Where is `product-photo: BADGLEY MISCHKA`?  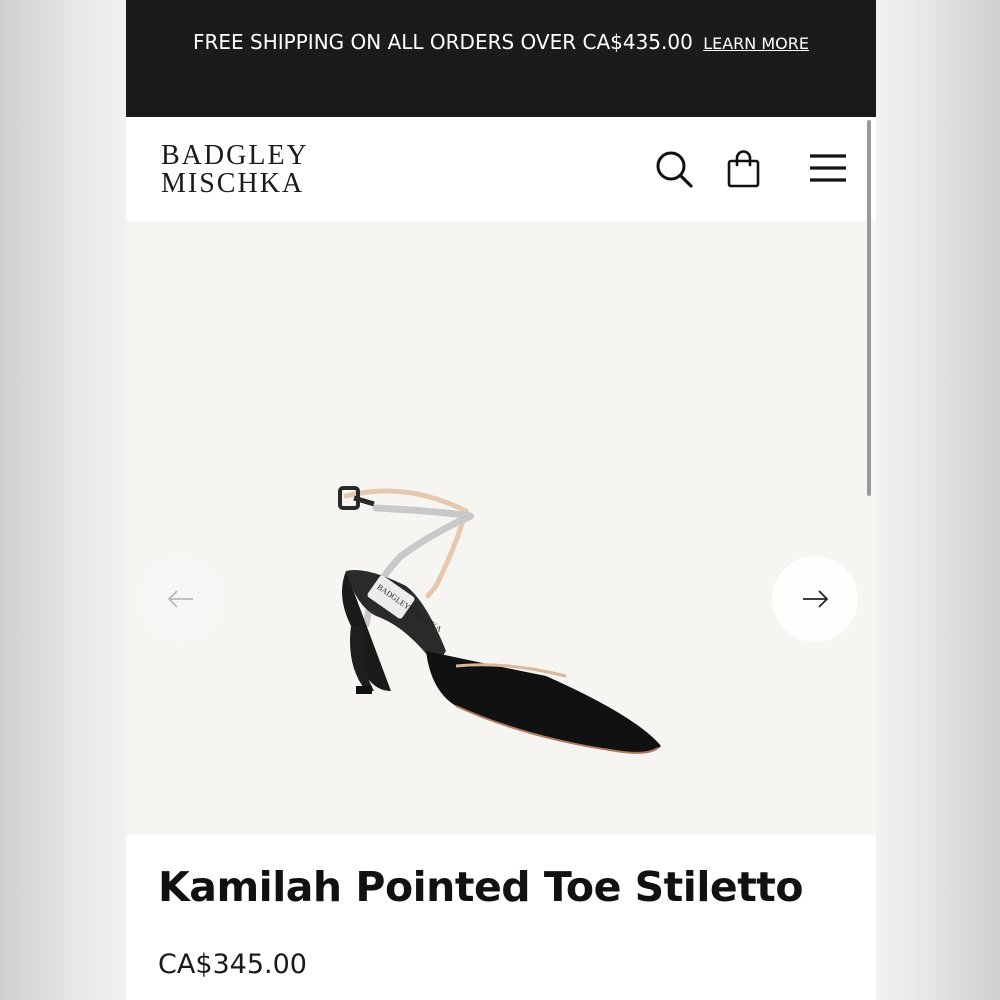
product-photo: BADGLEY MISCHKA is located at coordinates (499, 620).